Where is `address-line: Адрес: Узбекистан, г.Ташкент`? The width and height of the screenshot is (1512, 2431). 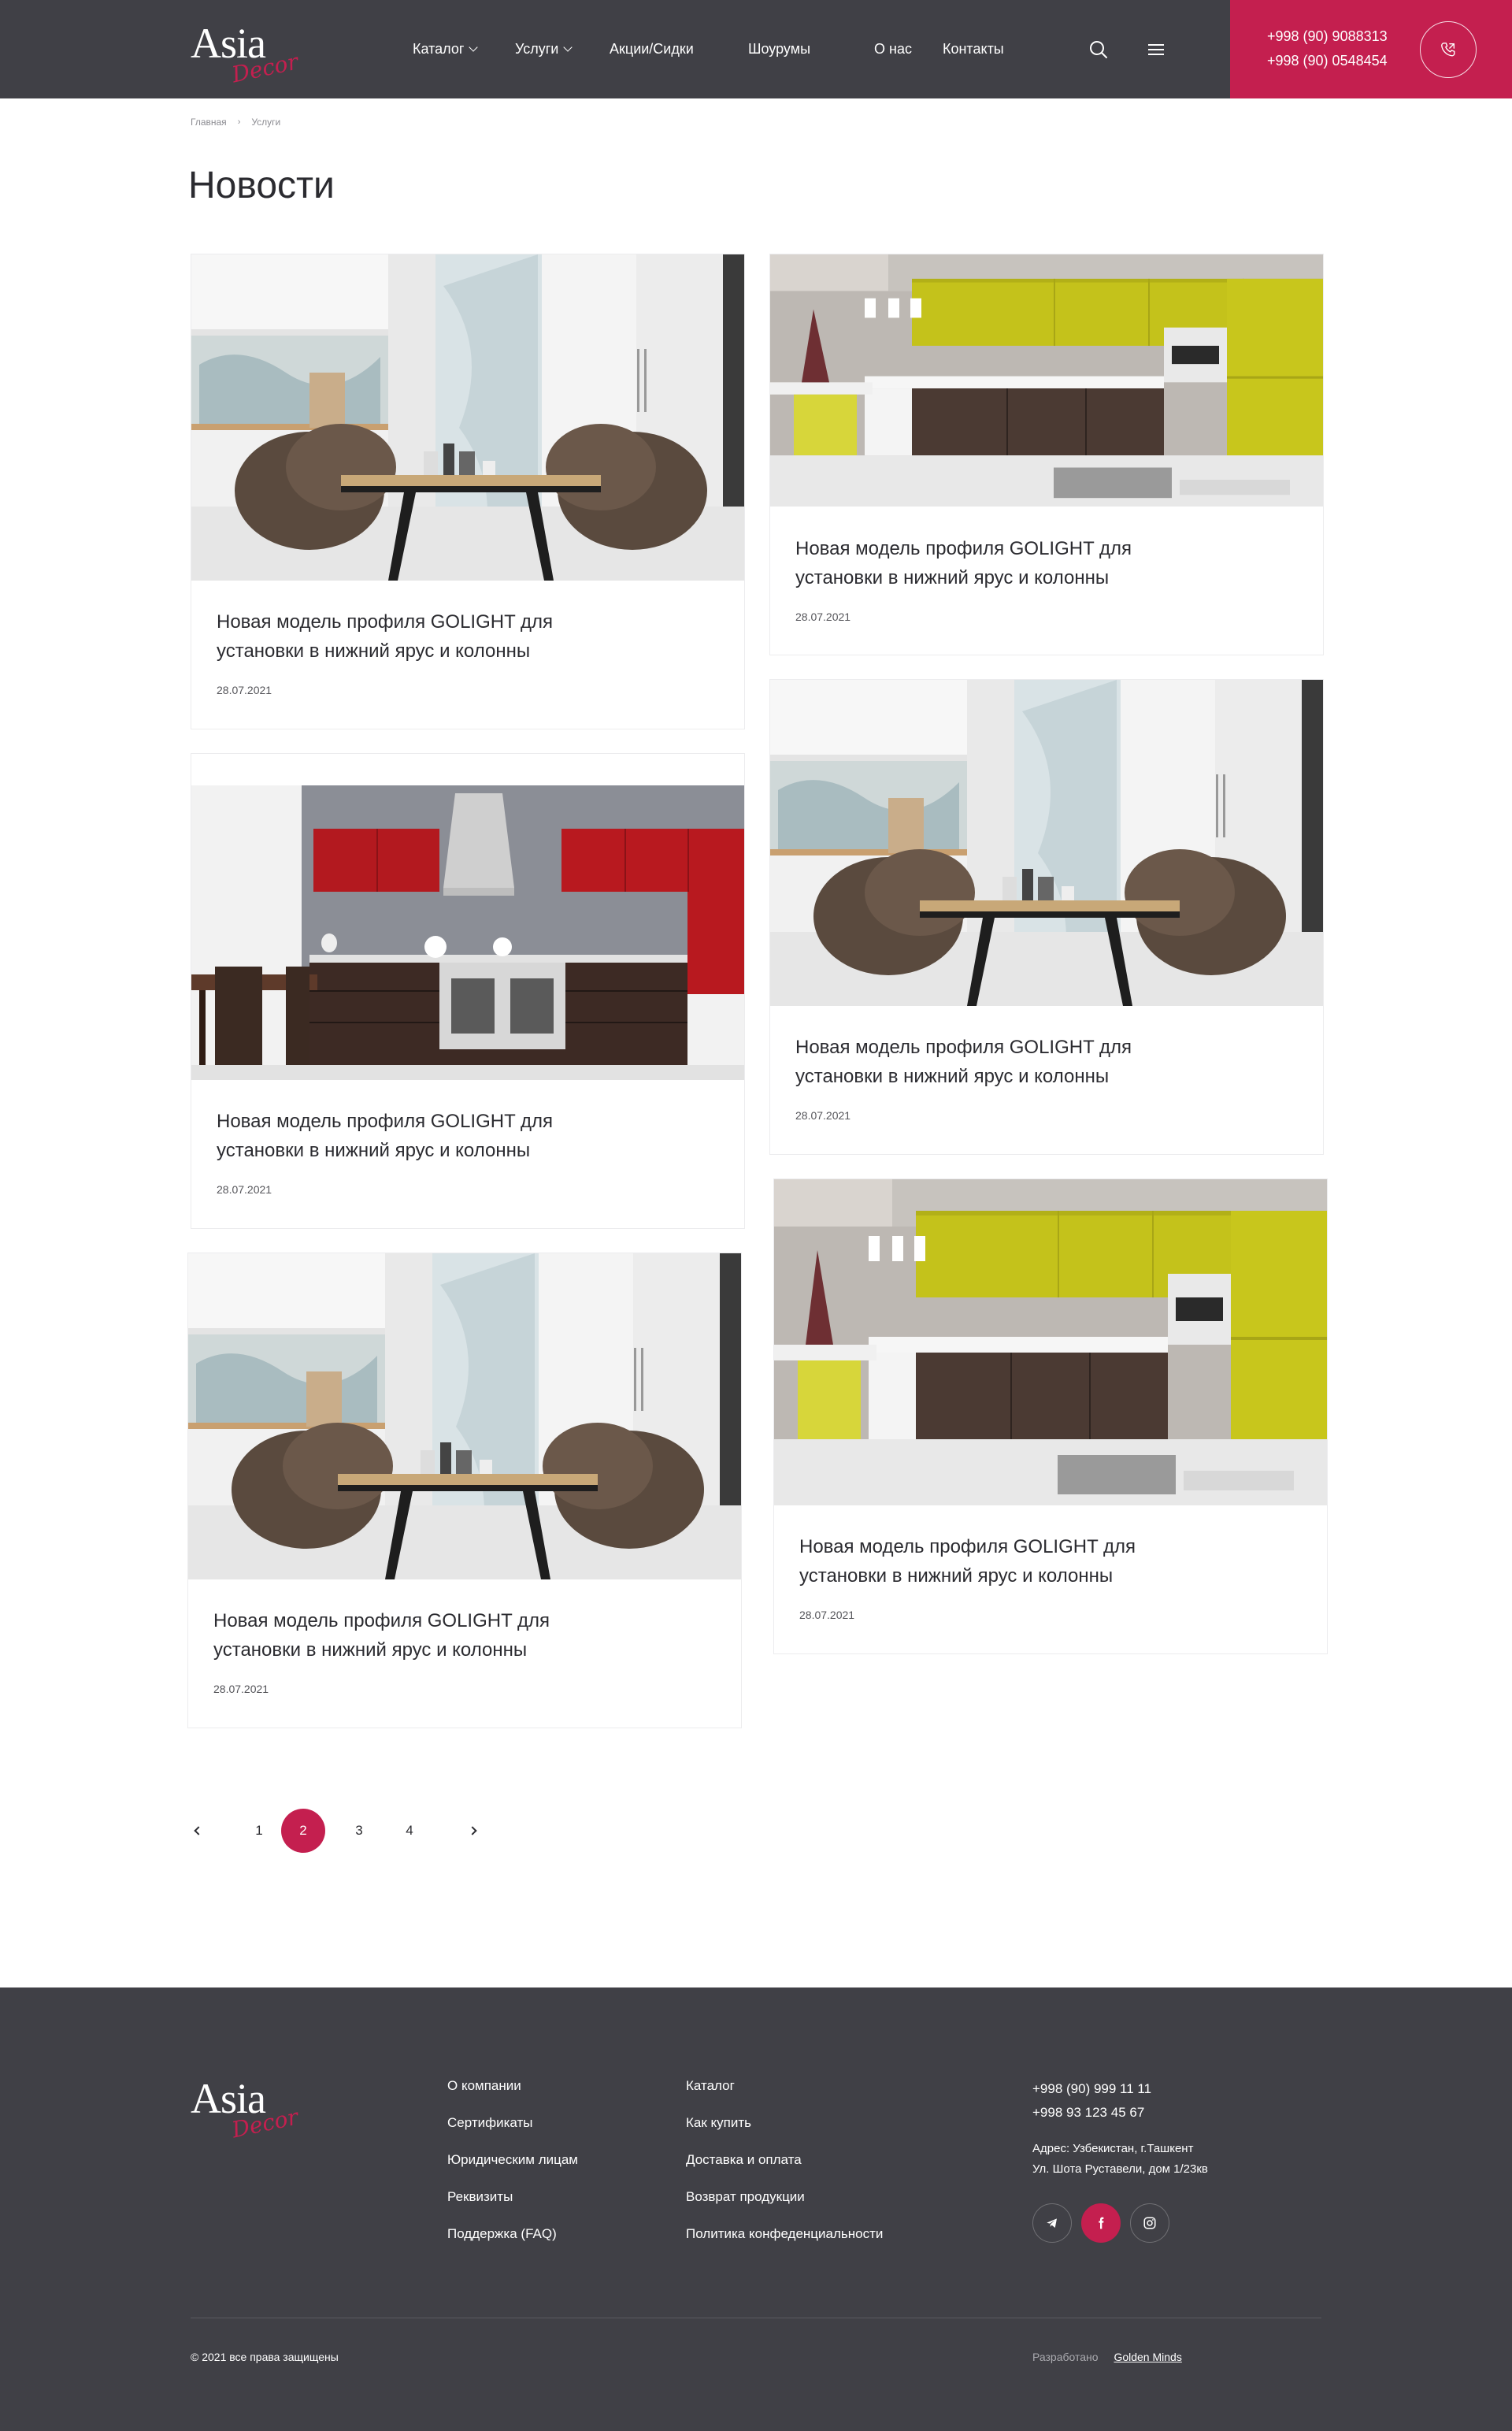
address-line: Адрес: Узбекистан, г.Ташкент is located at coordinates (1113, 2148).